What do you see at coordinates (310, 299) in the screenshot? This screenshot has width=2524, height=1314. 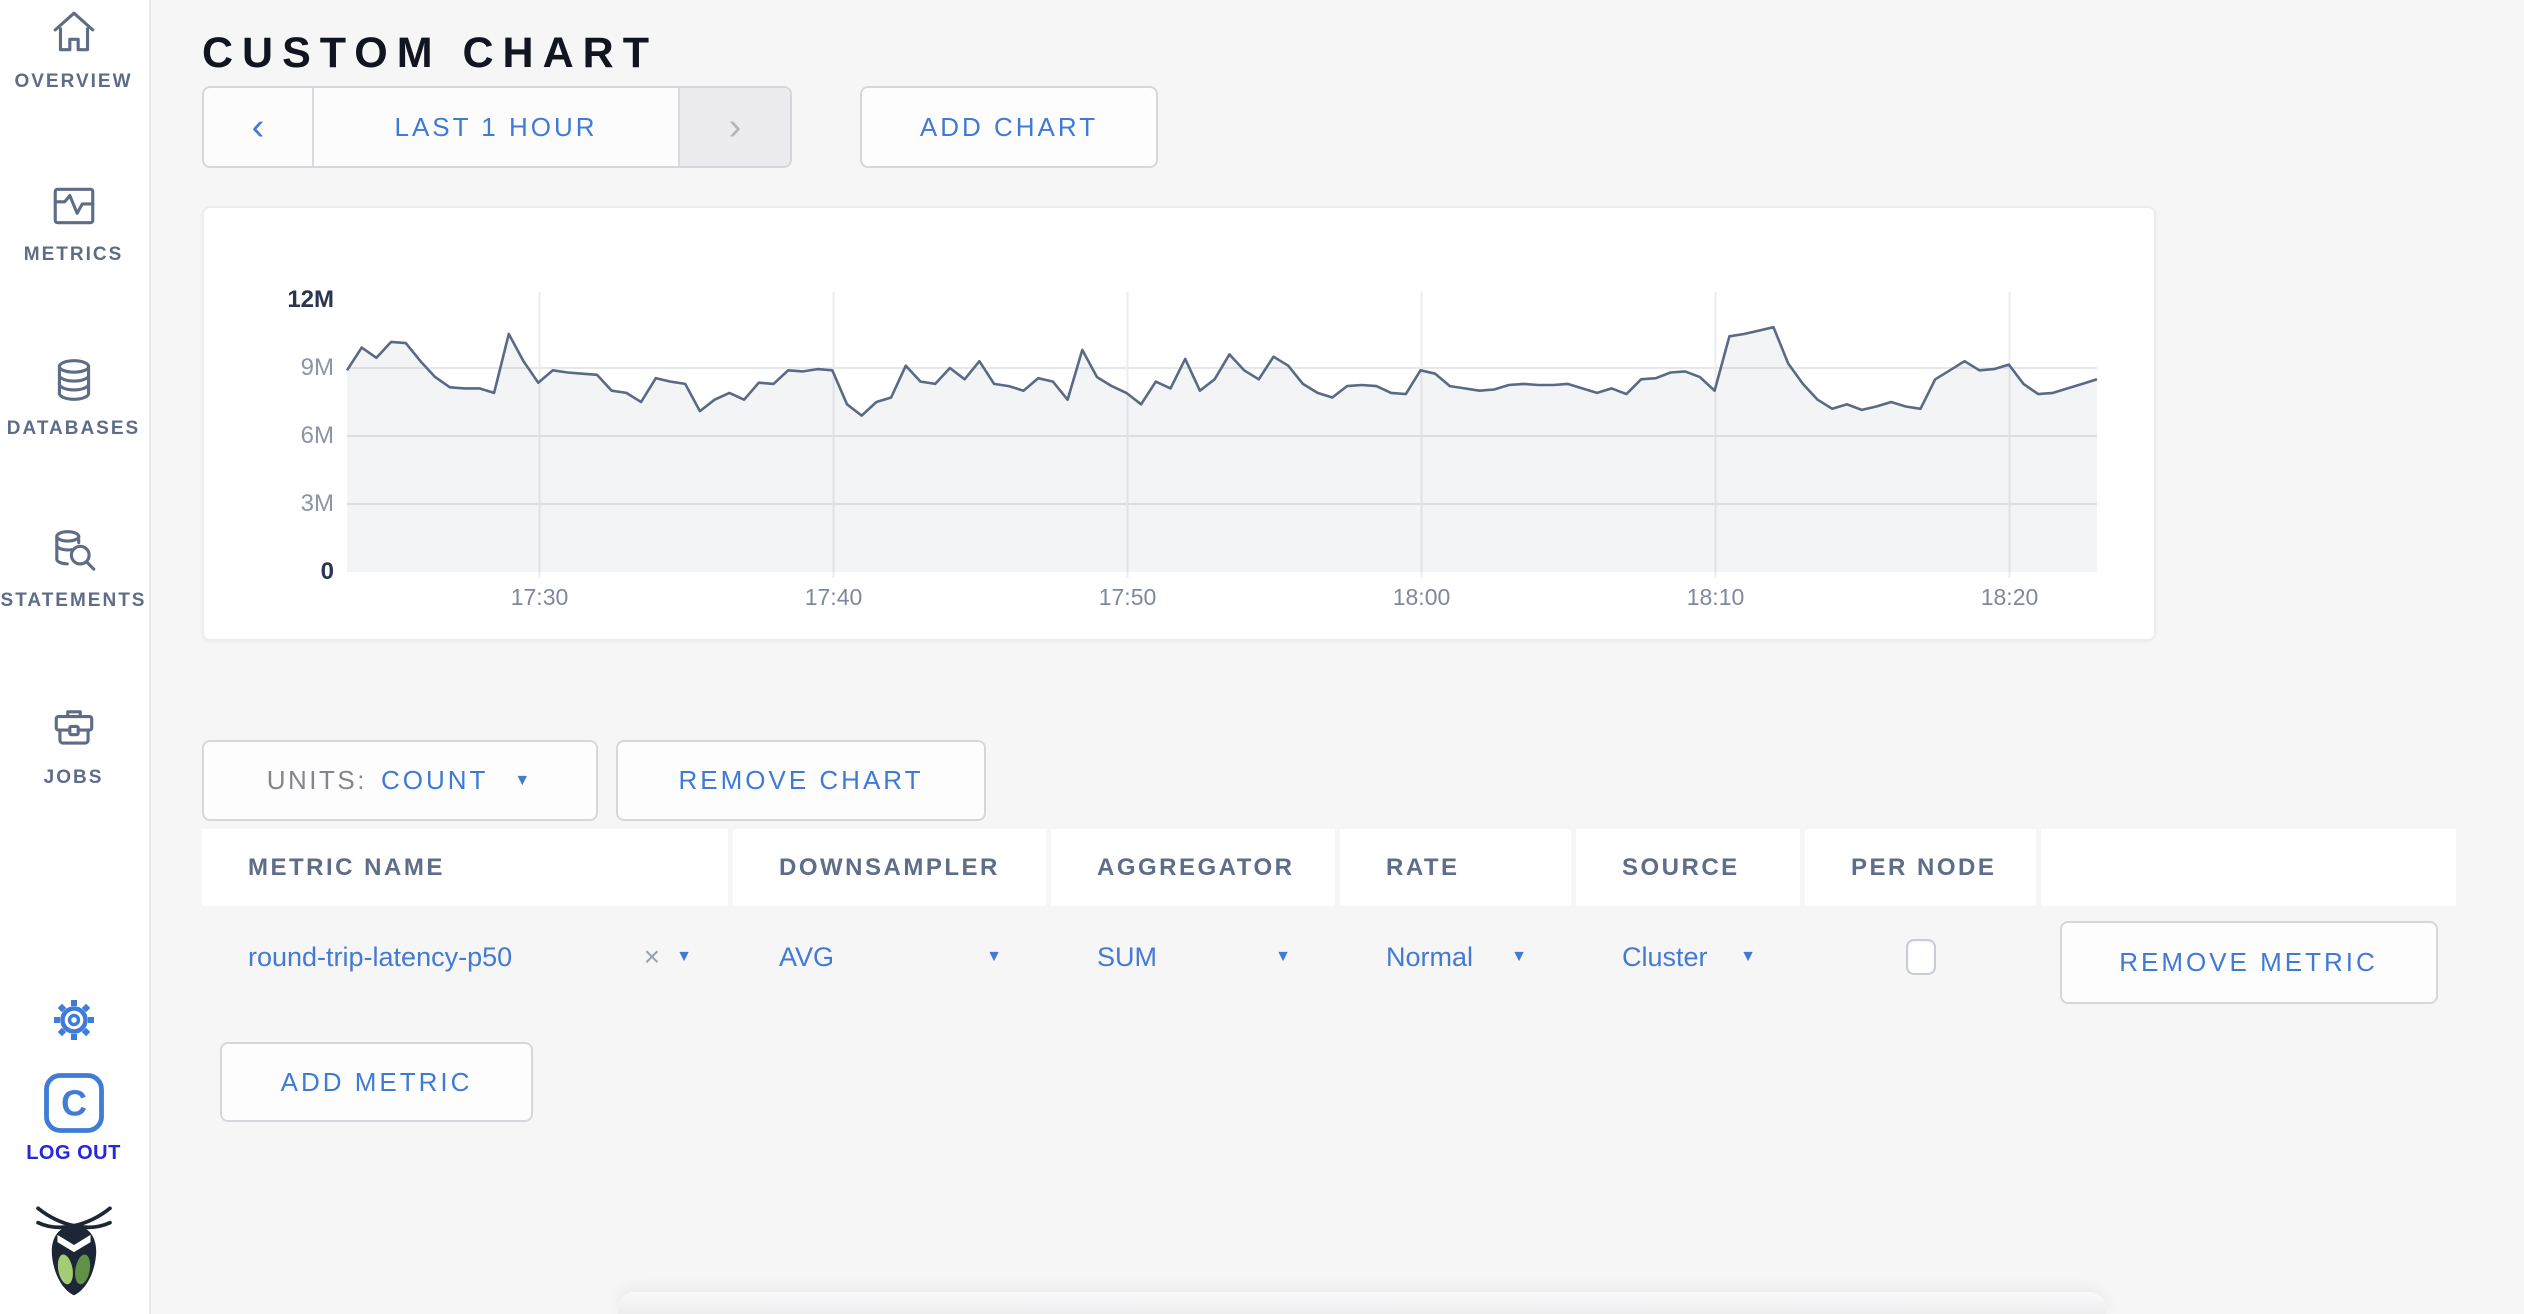 I see `y-axis-tick: 12M` at bounding box center [310, 299].